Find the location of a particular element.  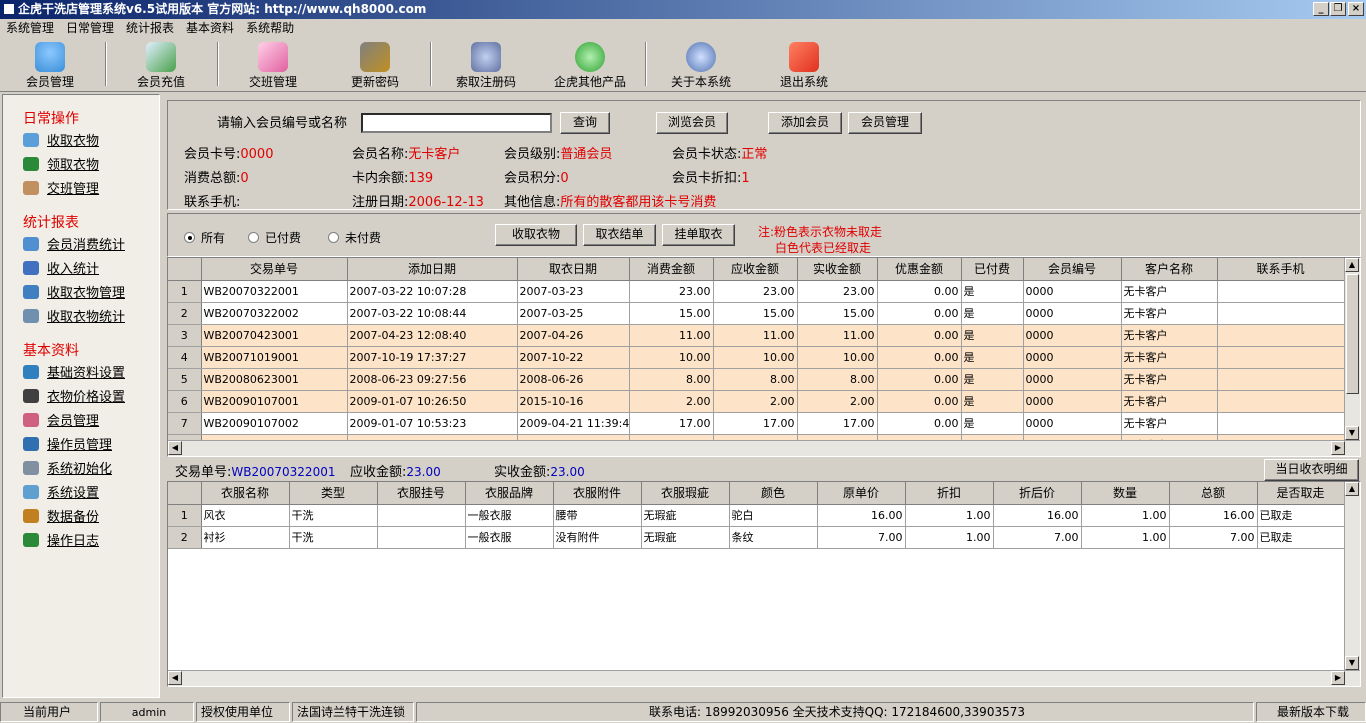

column-header: 衣服挂号 is located at coordinates (421, 493).